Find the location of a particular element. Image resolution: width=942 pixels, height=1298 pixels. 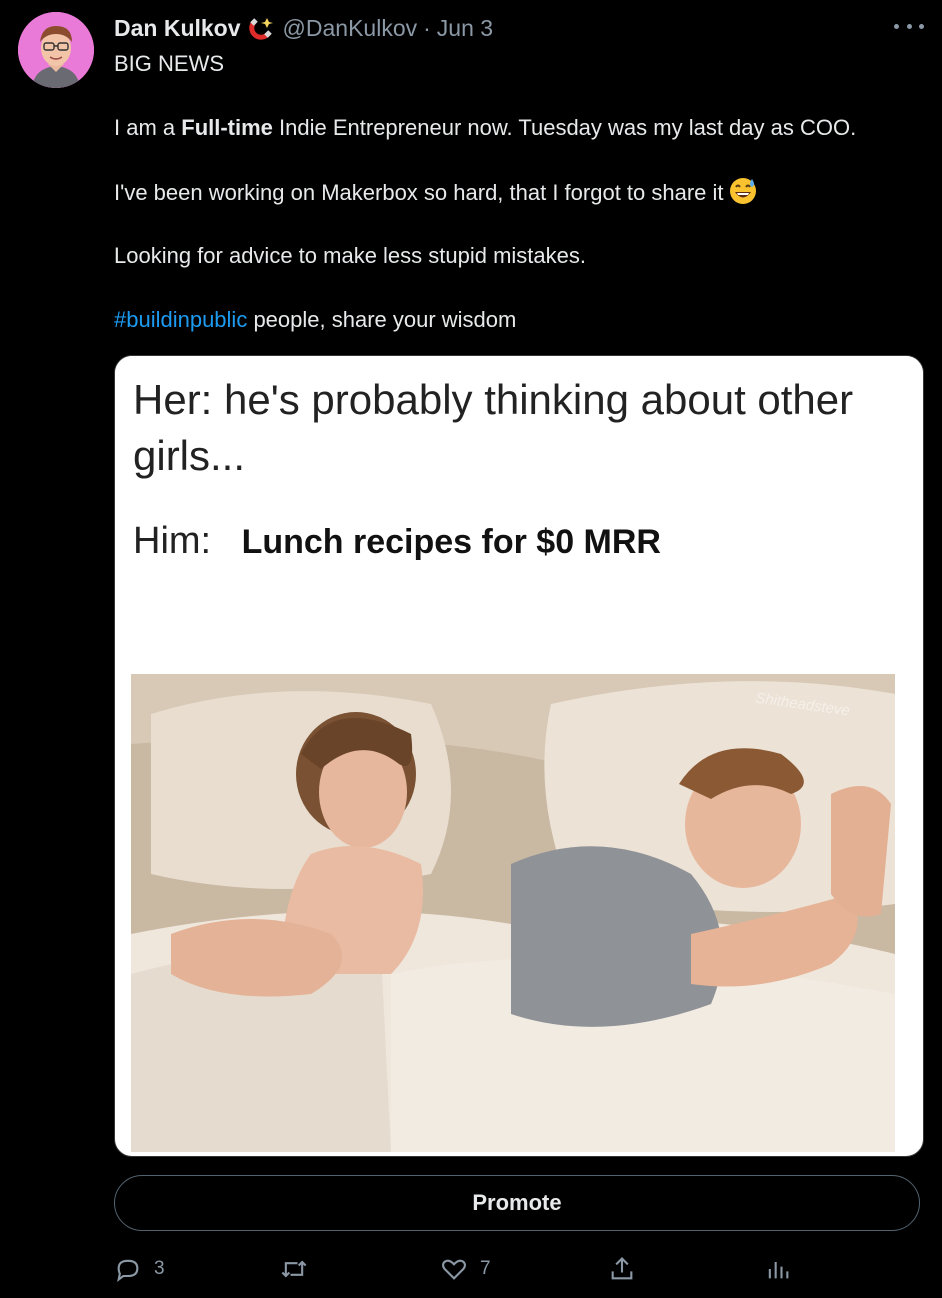

retweet-icon is located at coordinates (294, 1269).